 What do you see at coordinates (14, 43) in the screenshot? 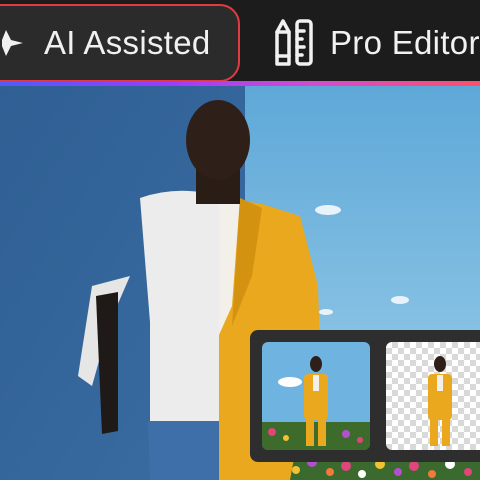
I see `sparkle-icon` at bounding box center [14, 43].